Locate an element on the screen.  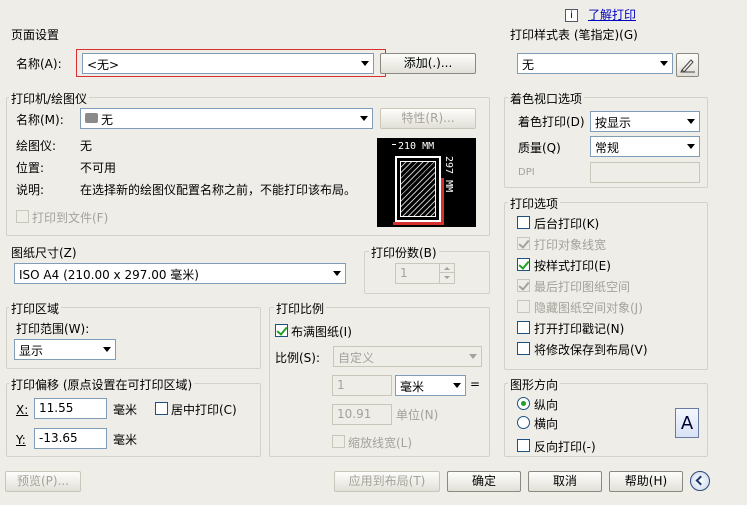
plot-lineweights-checkbox is located at coordinates (523, 243).